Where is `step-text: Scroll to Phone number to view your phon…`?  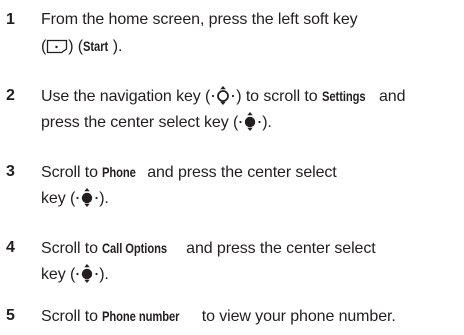 step-text: Scroll to Phone number to view your phon… is located at coordinates (250, 316).